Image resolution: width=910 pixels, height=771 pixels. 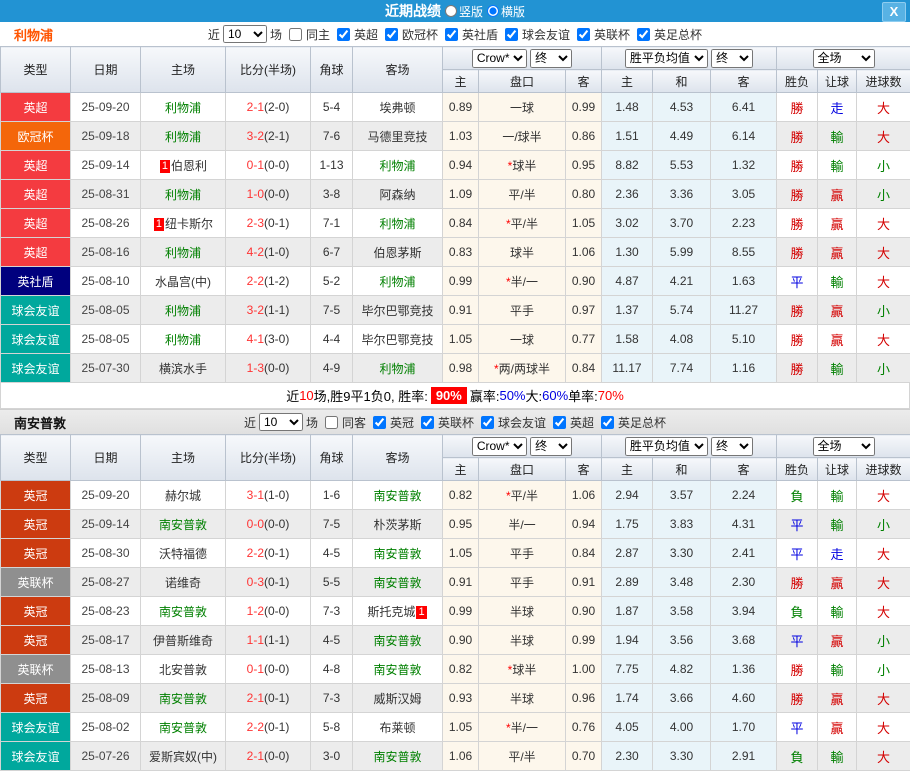 I want to click on euro-draw-avg: 3.70, so click(x=682, y=223).